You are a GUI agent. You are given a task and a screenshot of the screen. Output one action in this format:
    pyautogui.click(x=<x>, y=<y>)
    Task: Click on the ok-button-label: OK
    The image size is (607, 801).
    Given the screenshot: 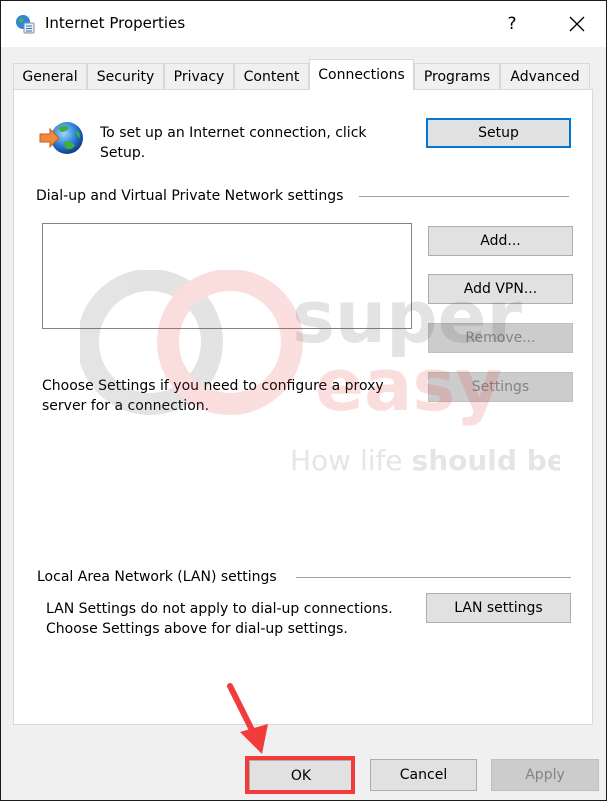 What is the action you would take?
    pyautogui.click(x=301, y=775)
    